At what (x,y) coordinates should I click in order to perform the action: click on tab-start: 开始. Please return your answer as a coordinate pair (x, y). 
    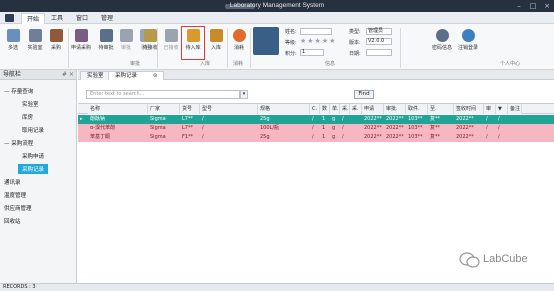
    Looking at the image, I should click on (33, 18).